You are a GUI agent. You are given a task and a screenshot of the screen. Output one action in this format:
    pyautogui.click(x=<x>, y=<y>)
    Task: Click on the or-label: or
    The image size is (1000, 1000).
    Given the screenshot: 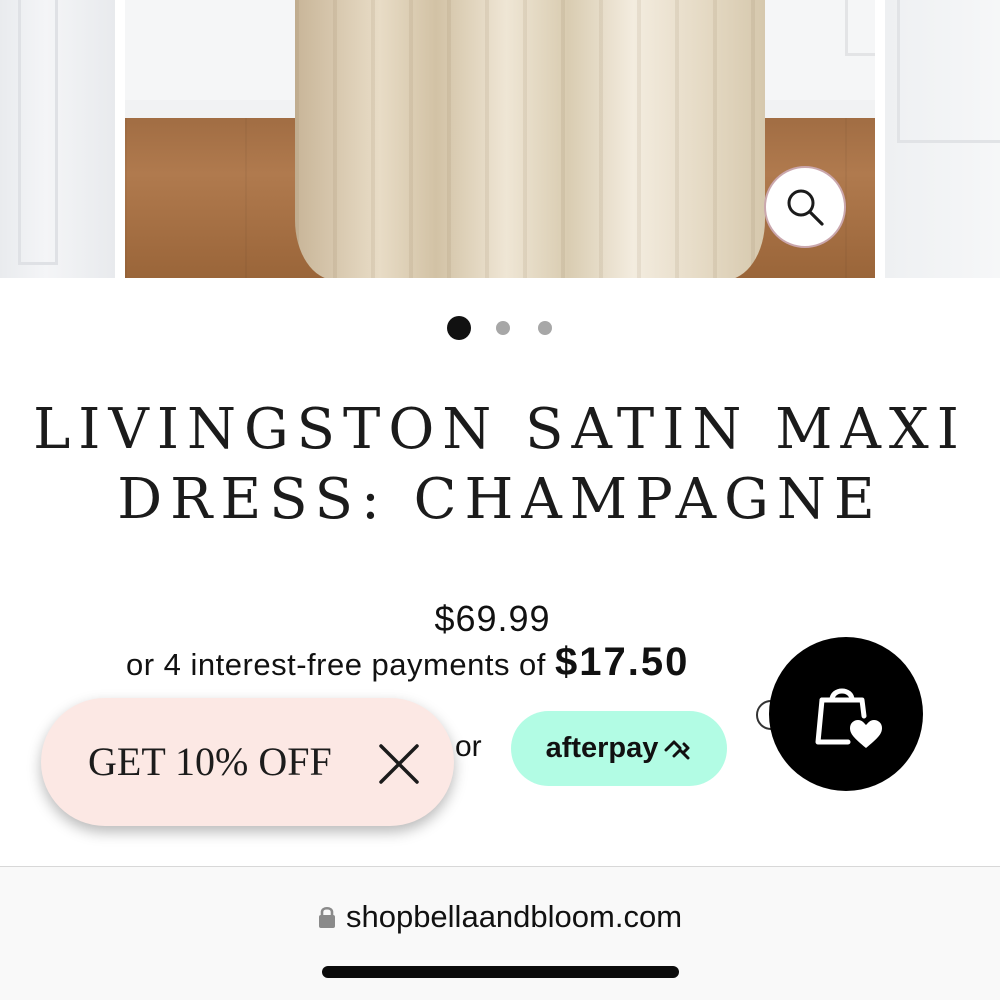 What is the action you would take?
    pyautogui.click(x=468, y=746)
    